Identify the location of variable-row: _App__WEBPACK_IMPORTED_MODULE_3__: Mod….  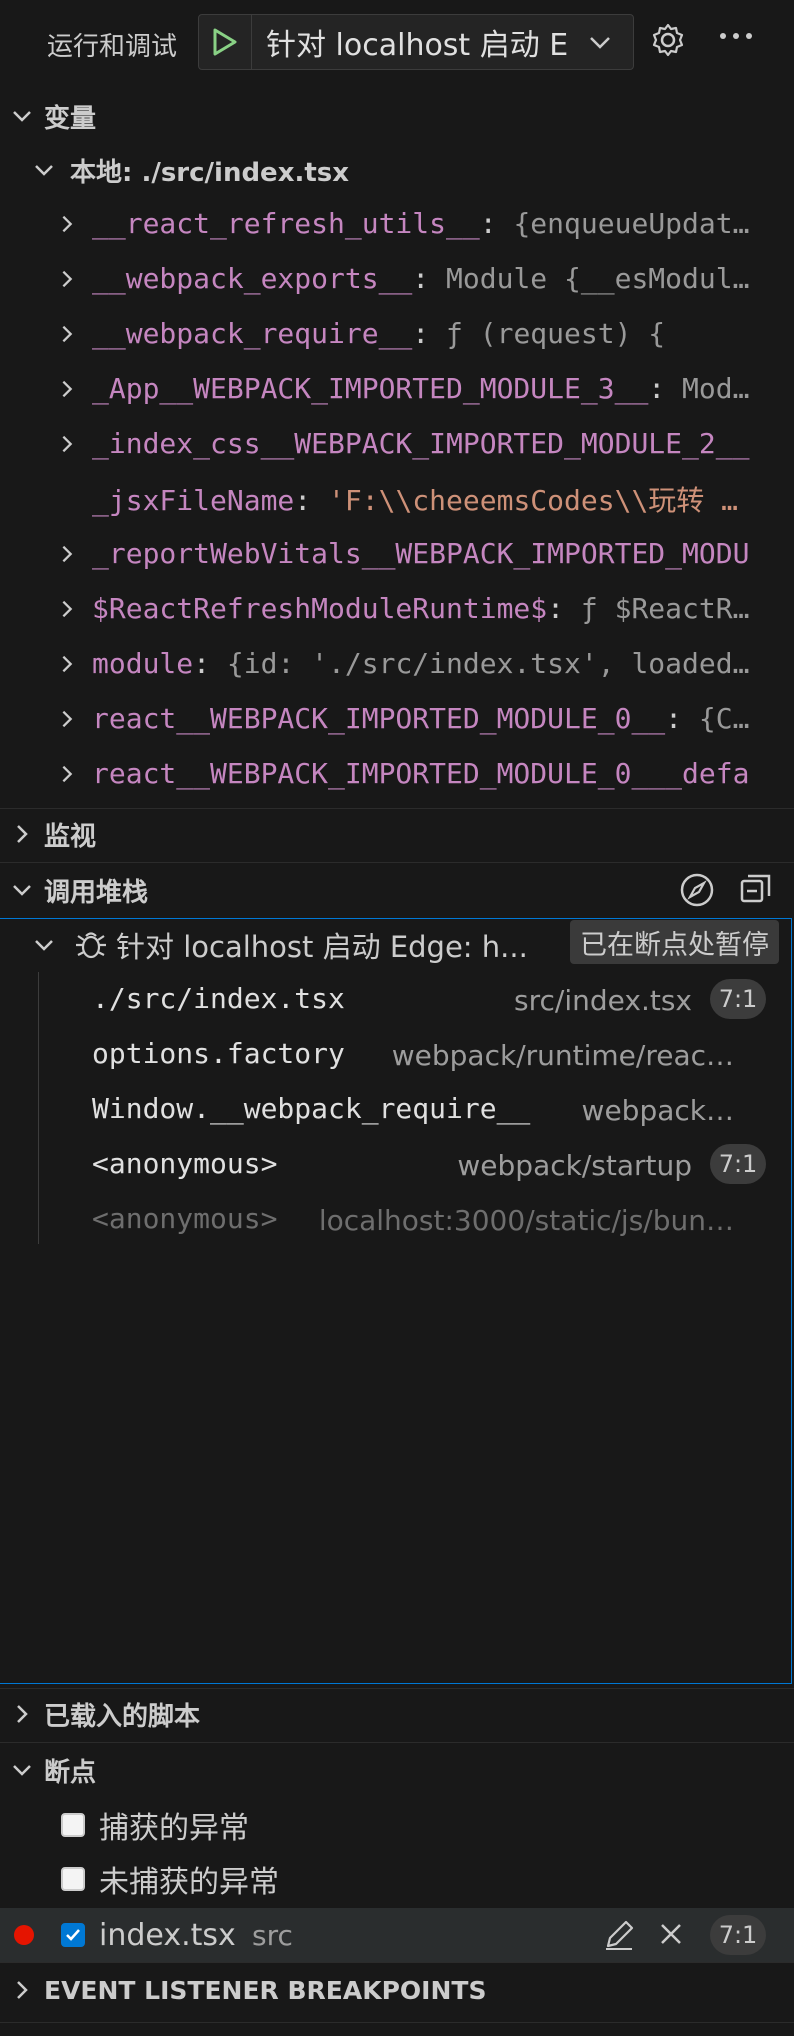
(397, 388).